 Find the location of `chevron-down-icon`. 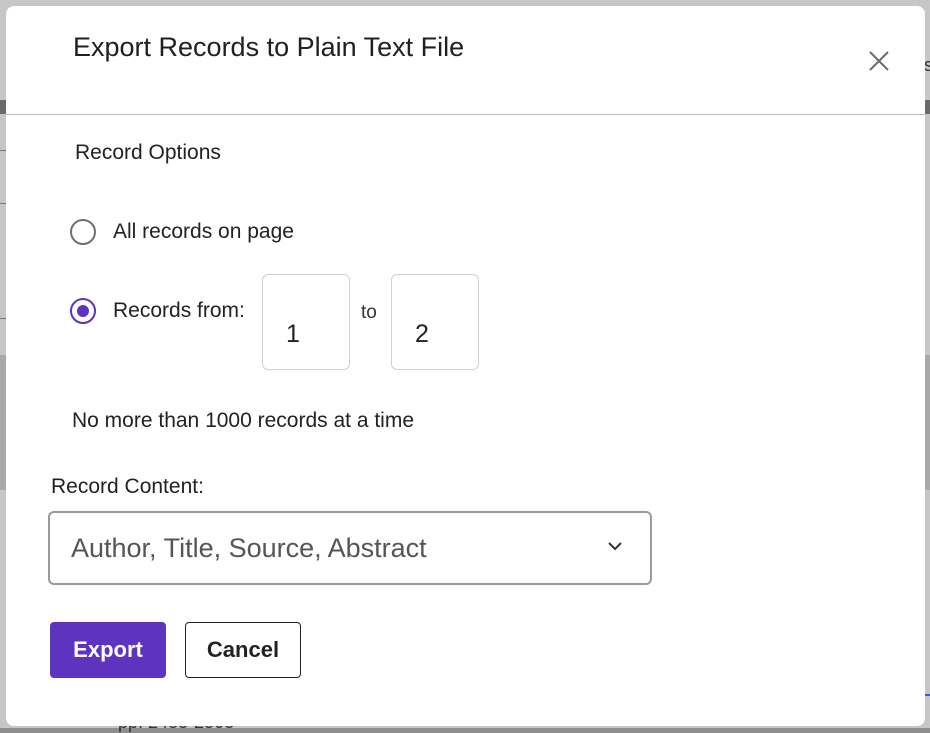

chevron-down-icon is located at coordinates (615, 546).